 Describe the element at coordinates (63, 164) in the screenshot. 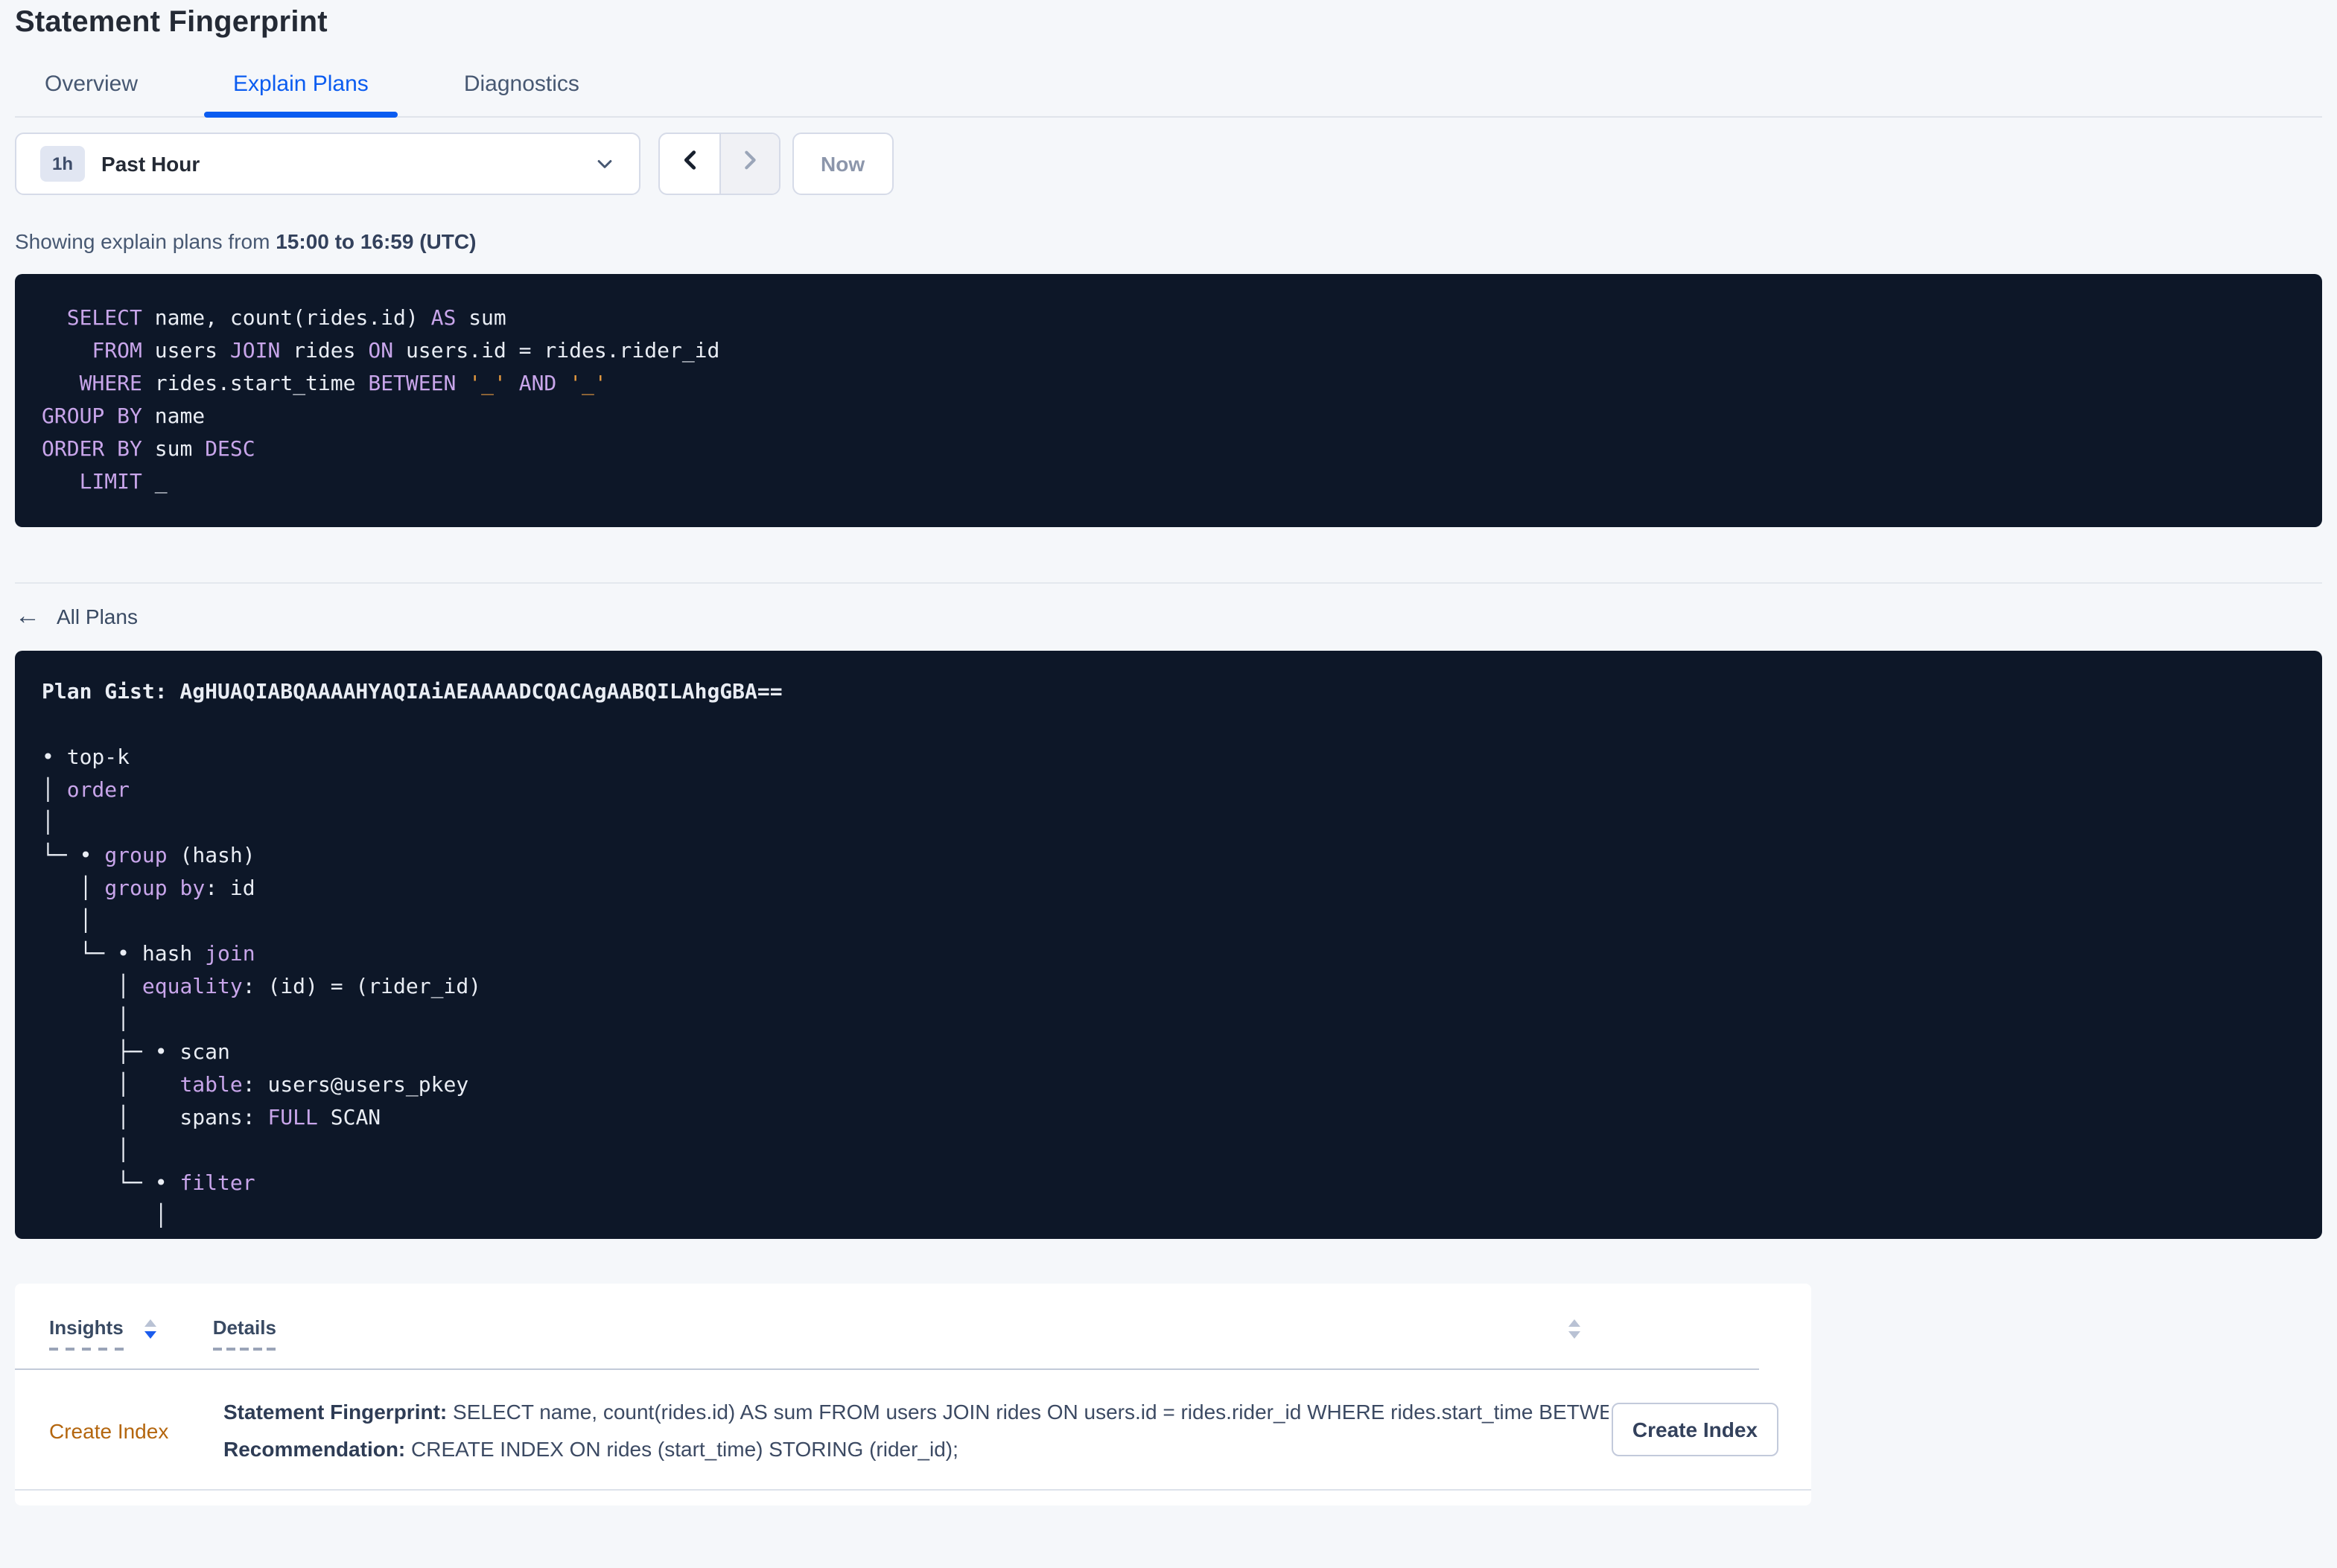

I see `interval-badge: 1h` at that location.